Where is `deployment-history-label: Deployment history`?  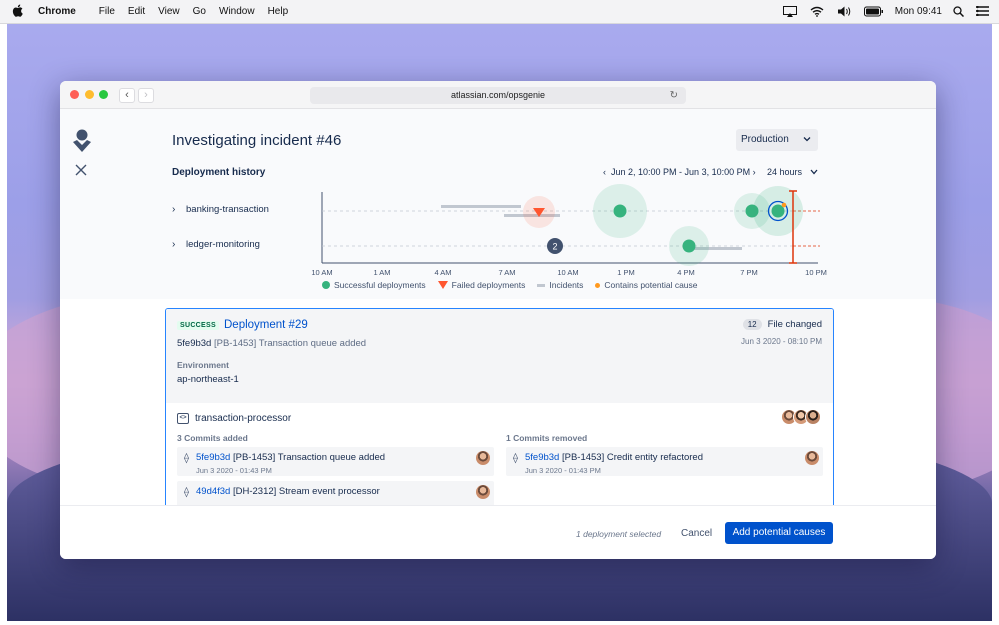
deployment-history-label: Deployment history is located at coordinates (219, 172).